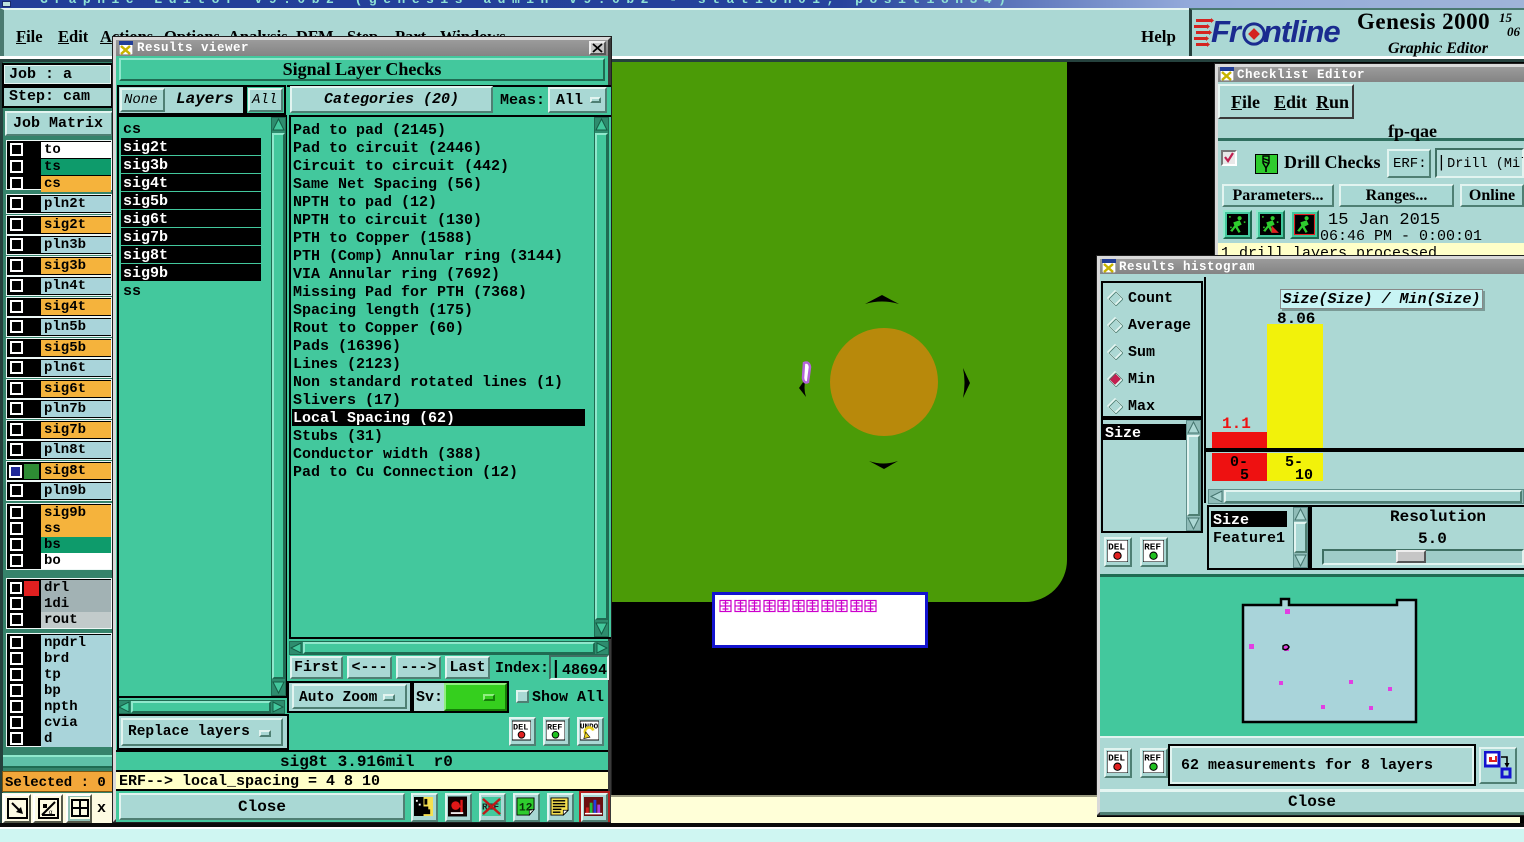  I want to click on svg-text: 12, so click(526, 808).